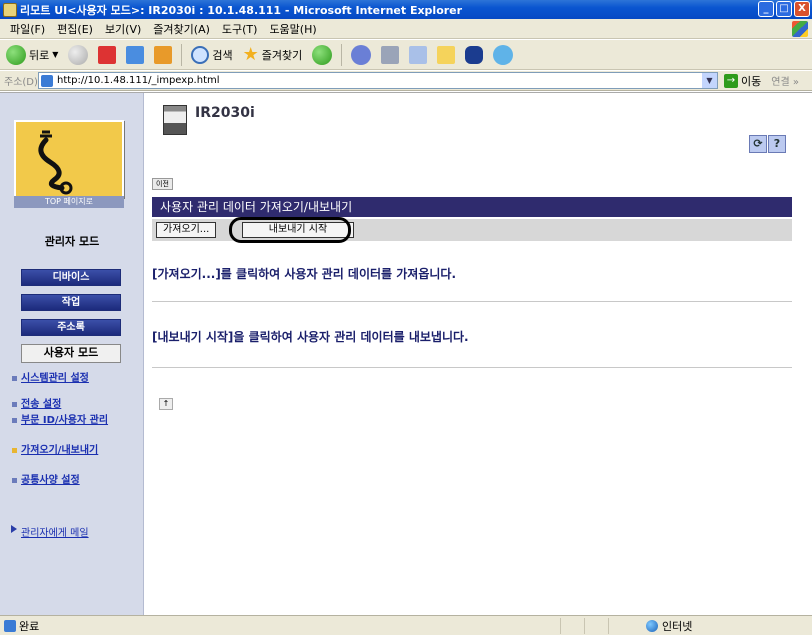 This screenshot has height=635, width=812. I want to click on nav-user-mode-button: 사용자 모드, so click(71, 353).